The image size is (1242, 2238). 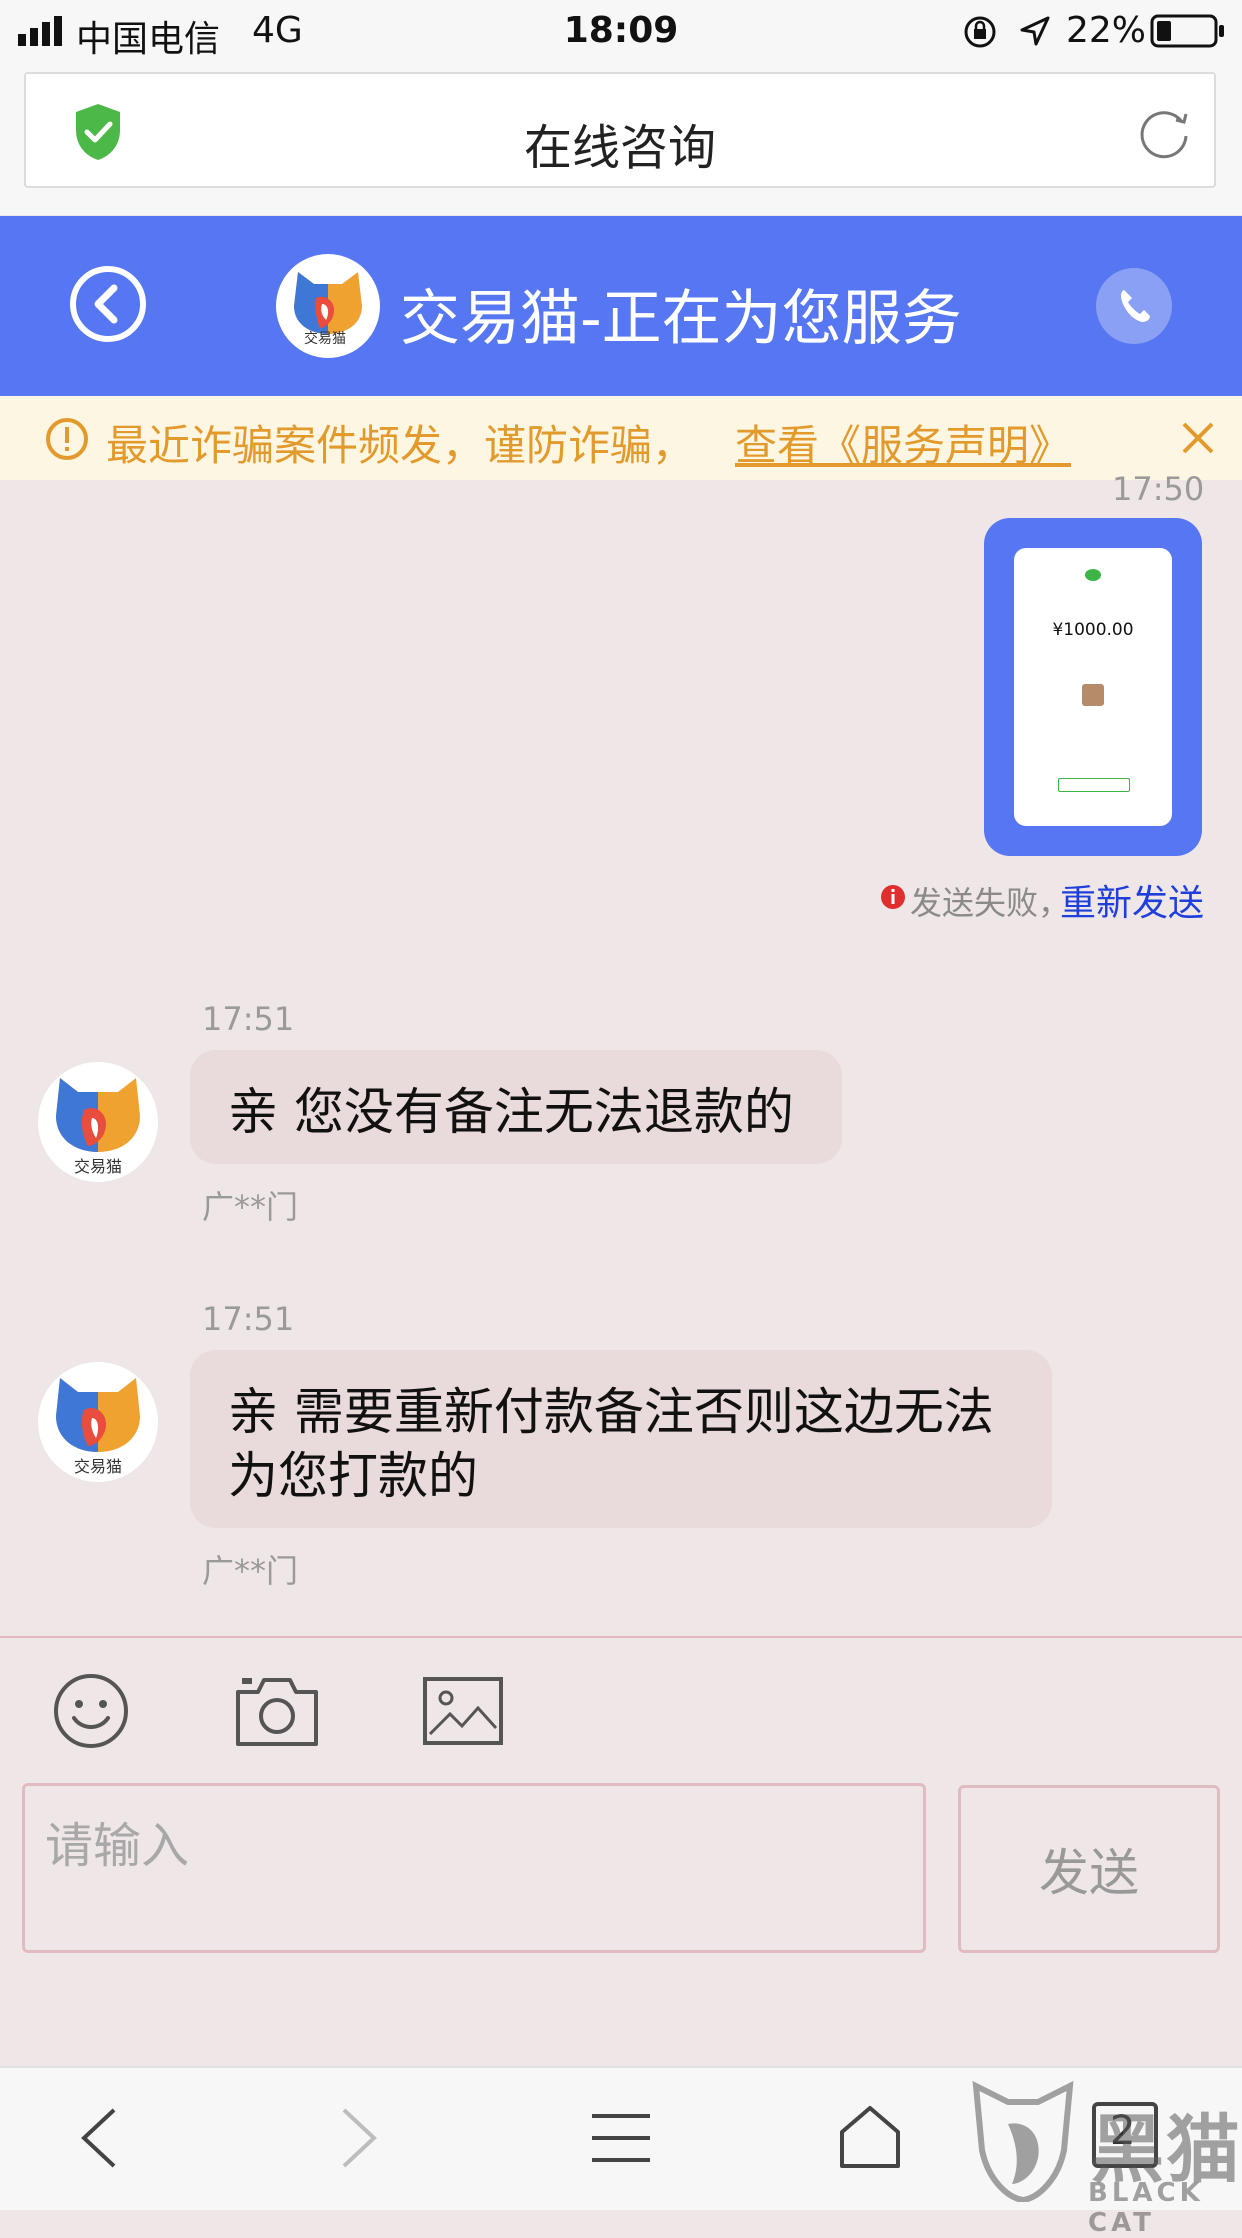 I want to click on error-icon, so click(x=893, y=897).